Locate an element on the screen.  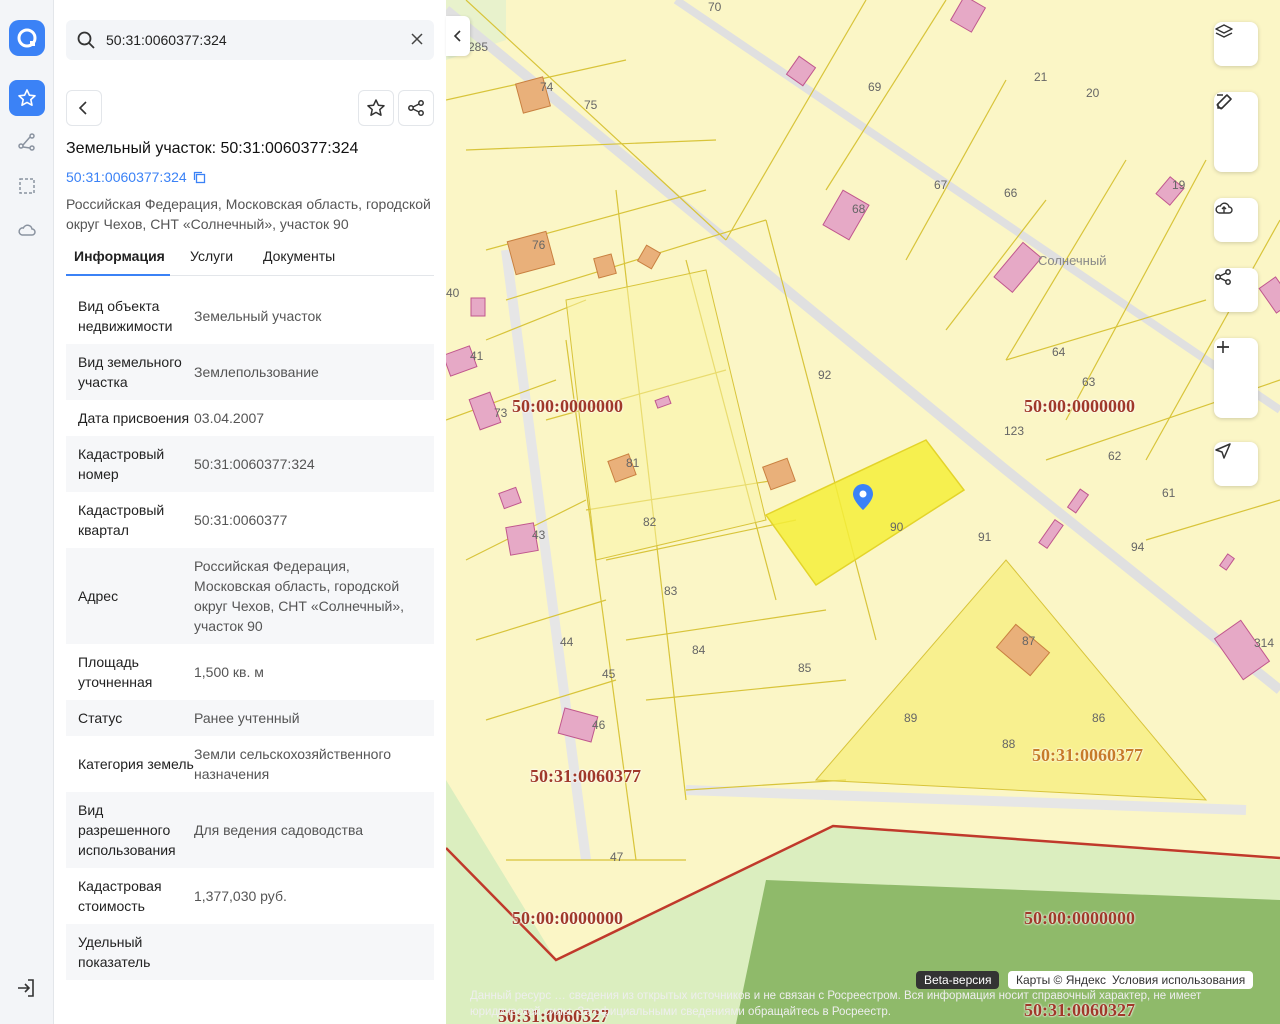
parcel-number: 88 is located at coordinates (1009, 744).